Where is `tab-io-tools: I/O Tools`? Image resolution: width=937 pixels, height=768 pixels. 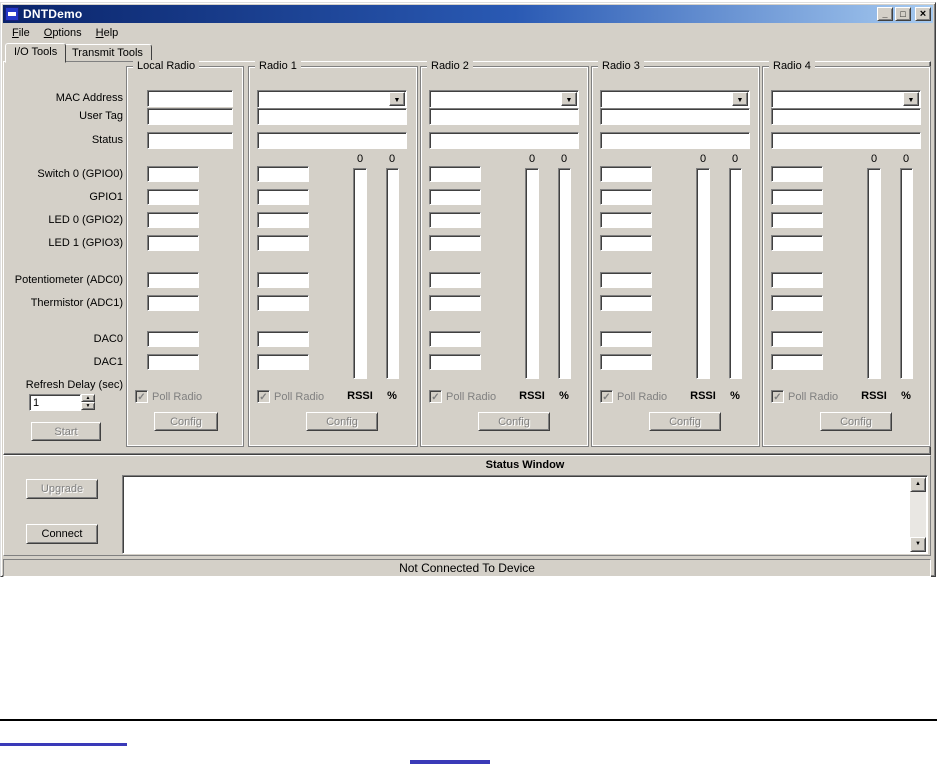
tab-io-tools: I/O Tools is located at coordinates (36, 53).